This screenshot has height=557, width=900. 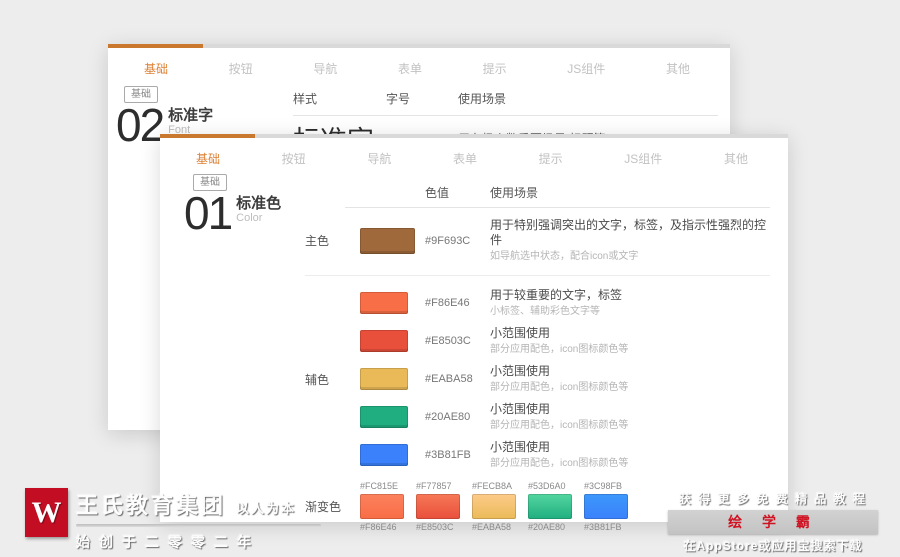 What do you see at coordinates (492, 486) in the screenshot?
I see `gradient-top-hex: #FECB8A` at bounding box center [492, 486].